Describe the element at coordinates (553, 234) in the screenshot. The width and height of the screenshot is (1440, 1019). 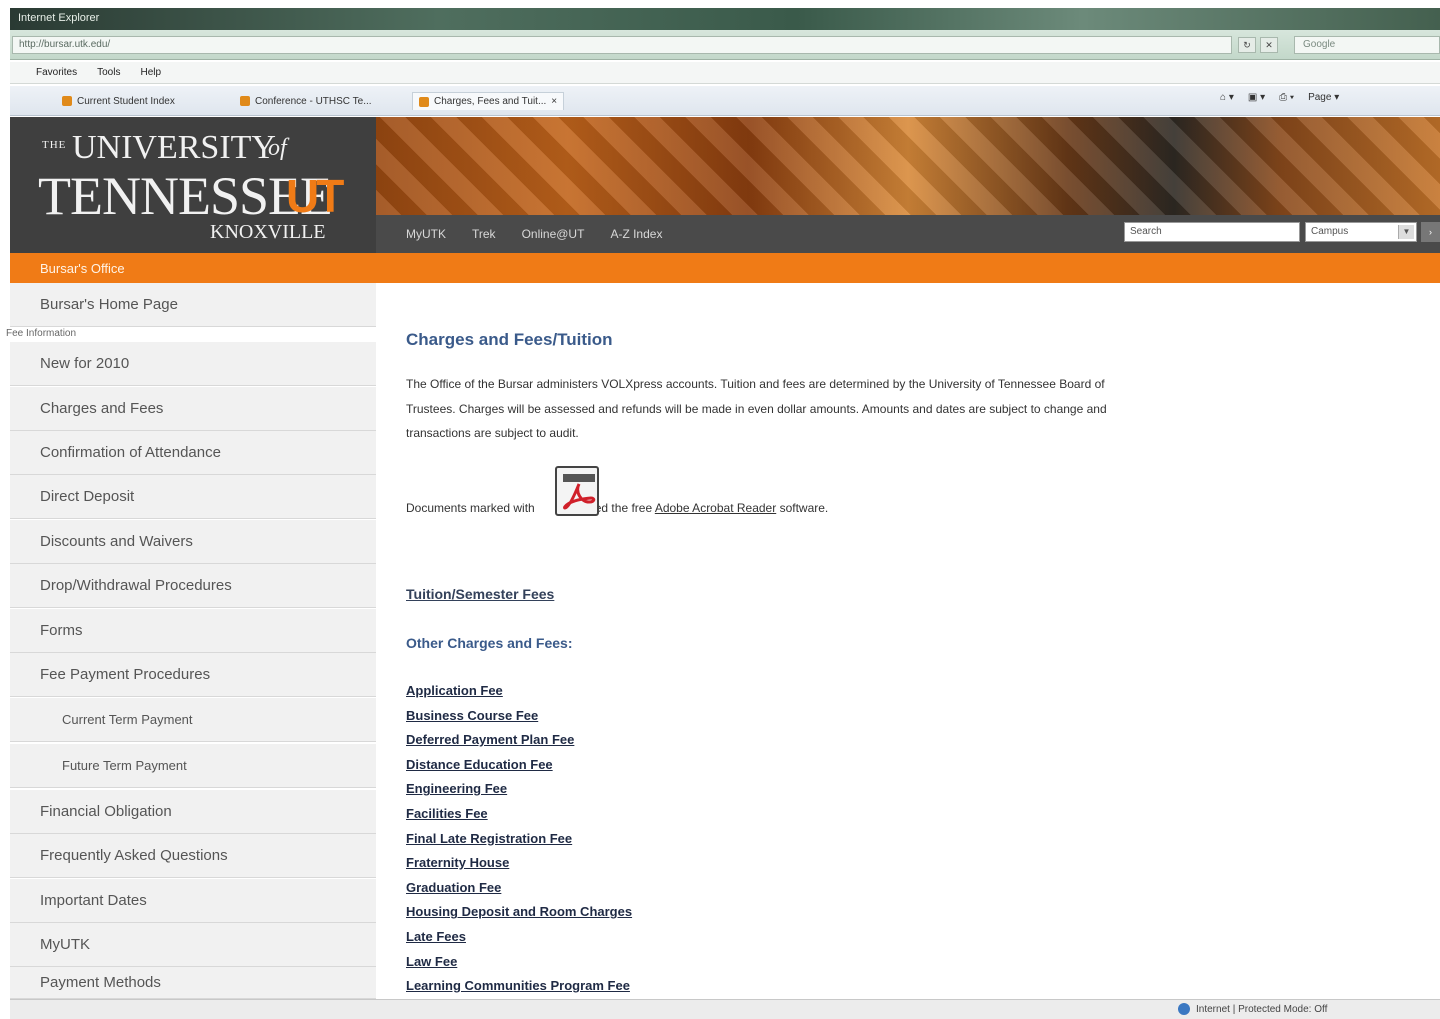
I see `nav-online: Online@UT` at that location.